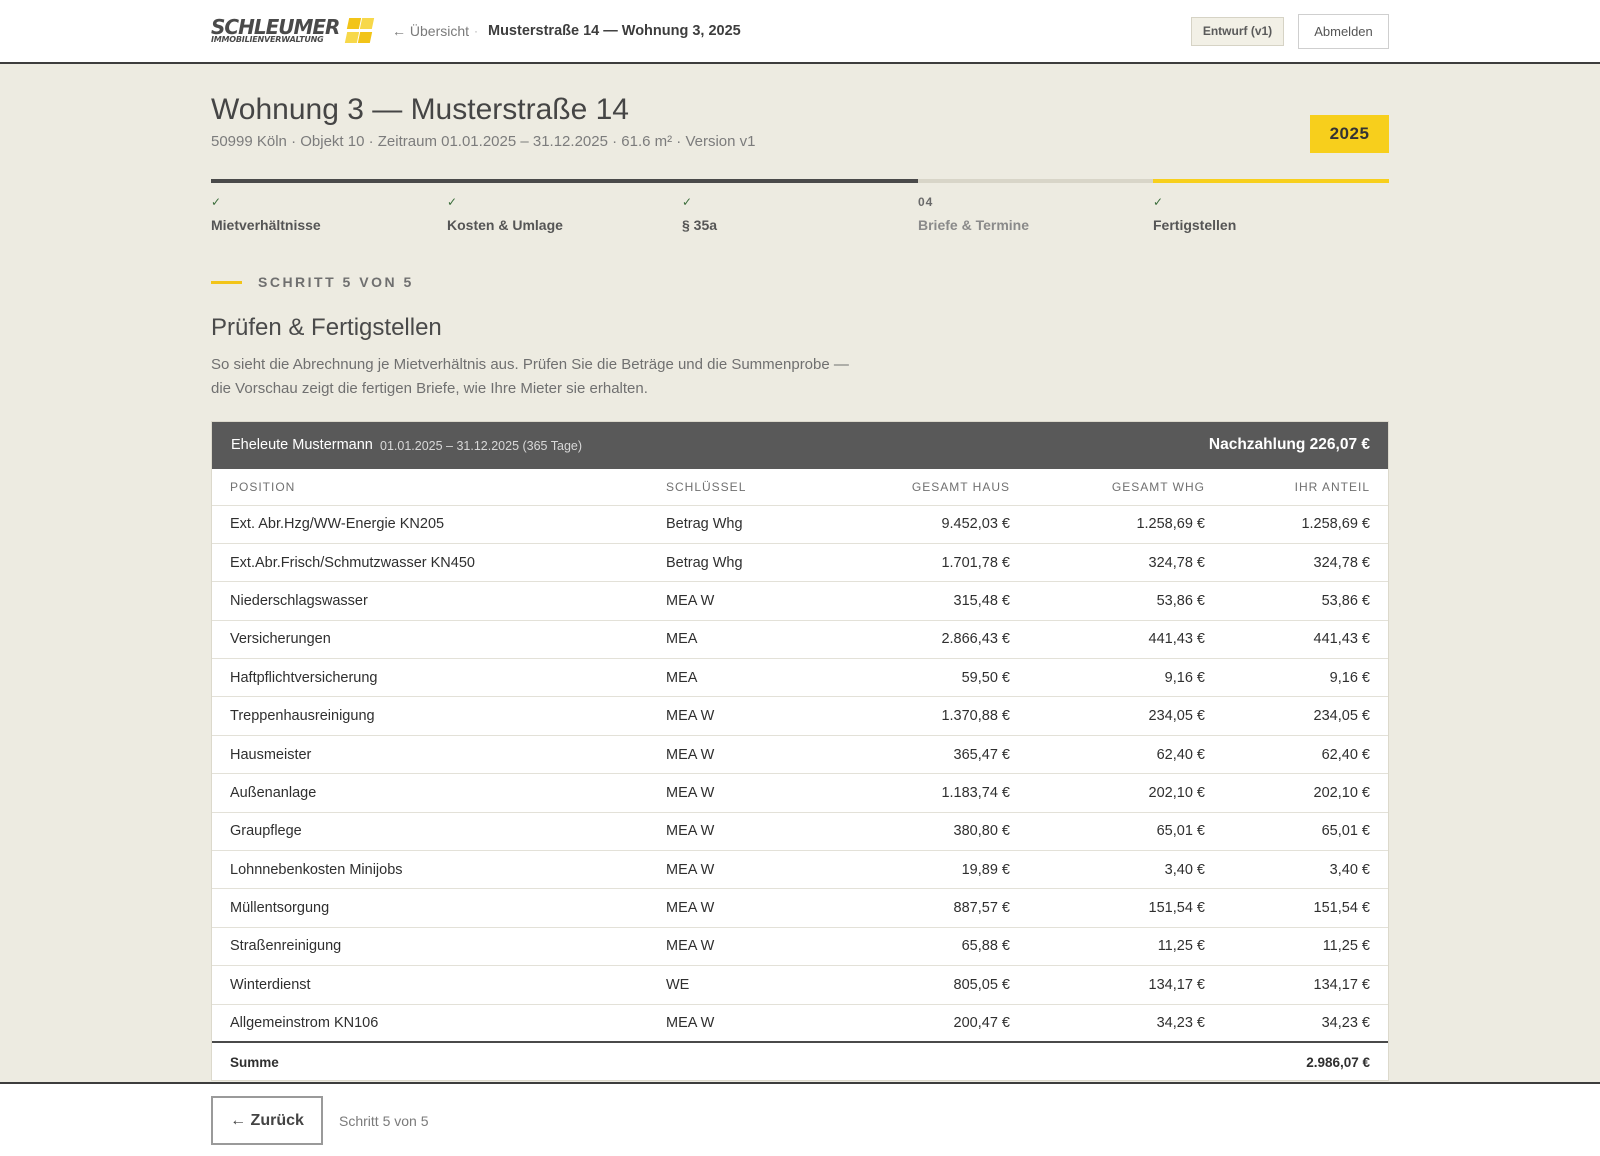  What do you see at coordinates (1195, 225) in the screenshot?
I see `step-label: Fertigstellen` at bounding box center [1195, 225].